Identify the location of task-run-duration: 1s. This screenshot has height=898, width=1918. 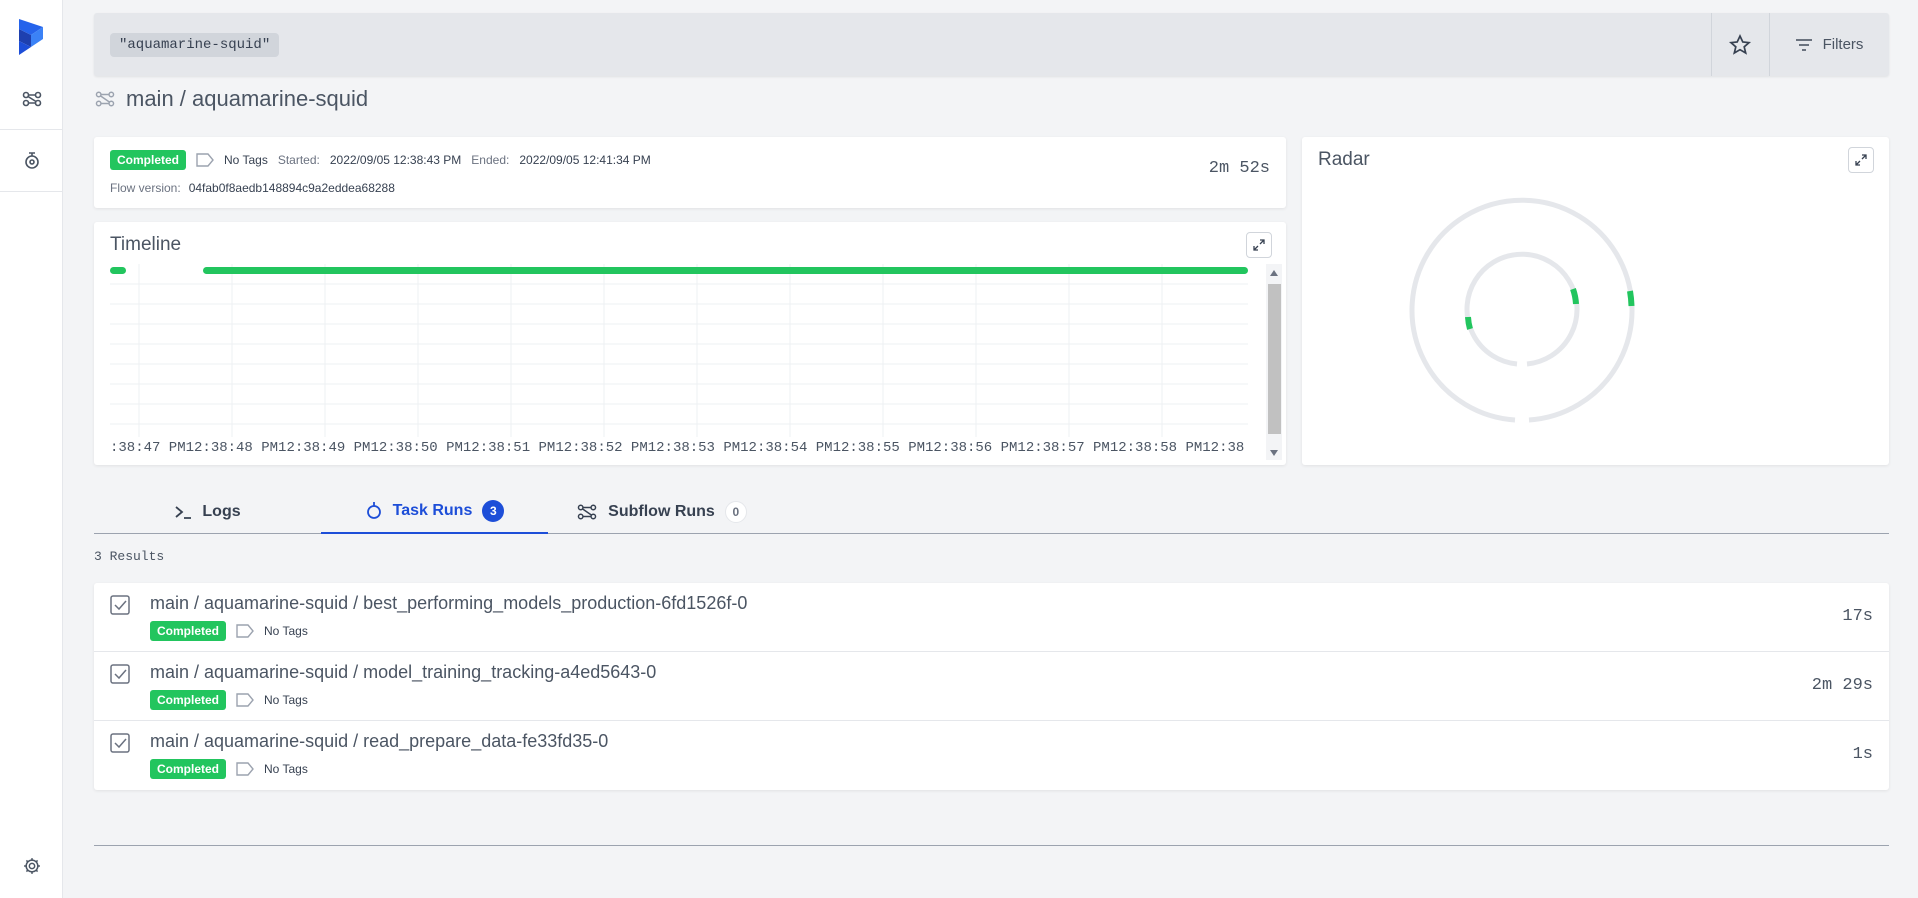
(1862, 754).